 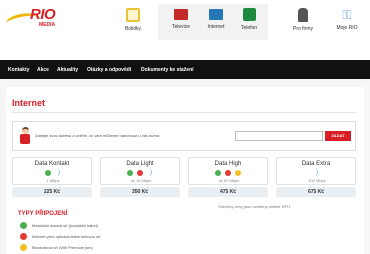 I want to click on tariff-data-high: Data High až 60 Mbps 475 Kč, so click(x=228, y=177).